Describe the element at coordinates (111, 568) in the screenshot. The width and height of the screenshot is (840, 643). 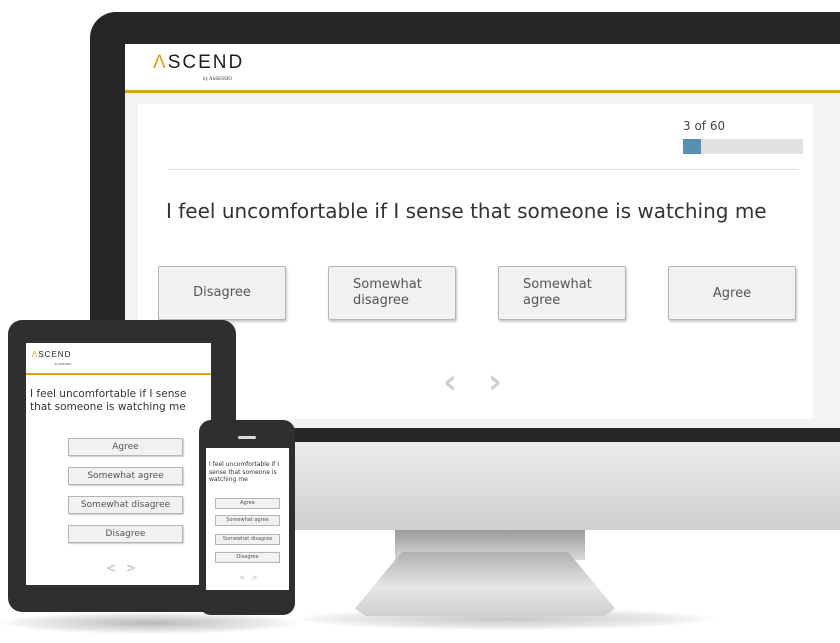
I see `tablet-previous-arrow-icon: <` at that location.